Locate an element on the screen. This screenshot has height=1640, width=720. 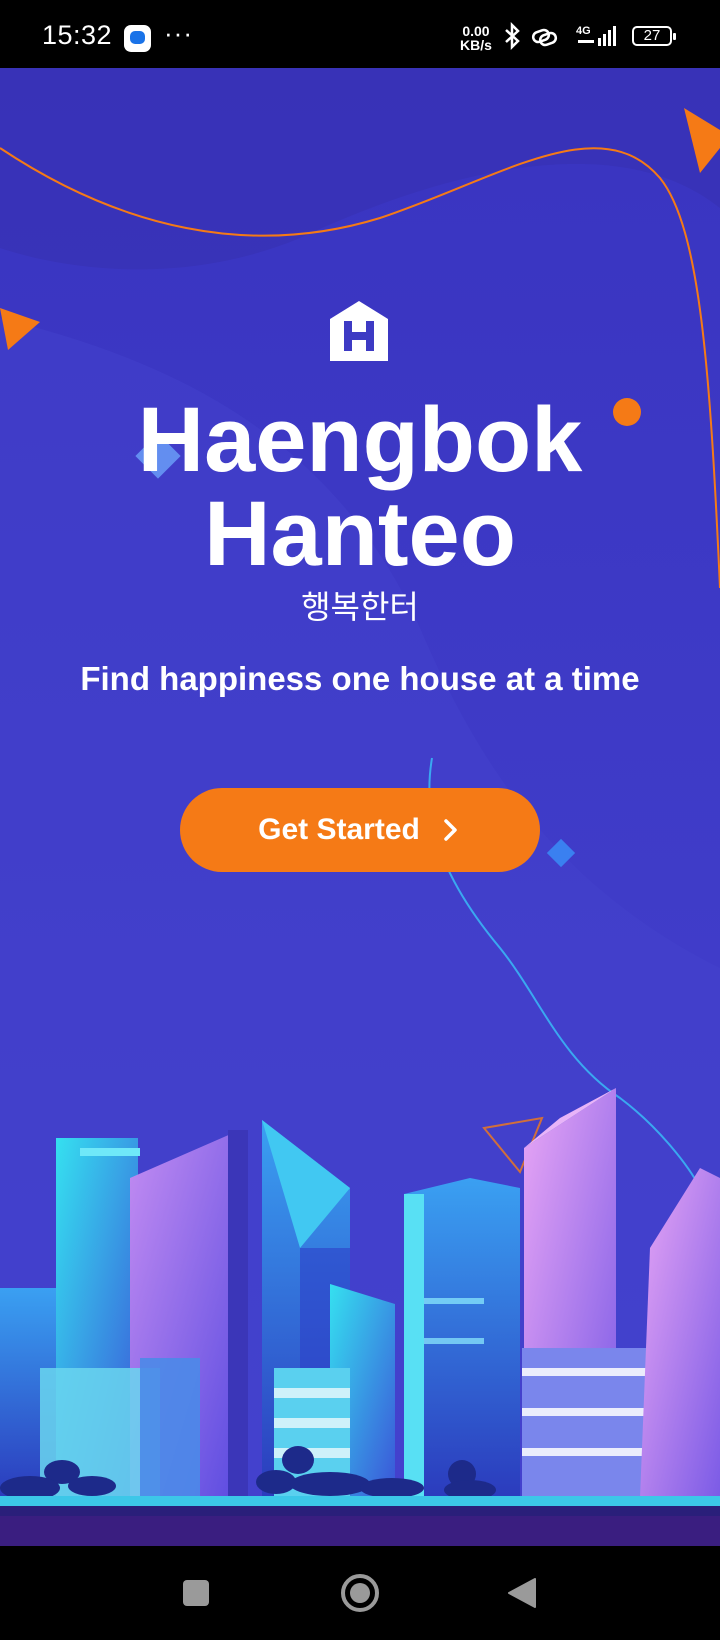
battery-indicator: 27 is located at coordinates (654, 36).